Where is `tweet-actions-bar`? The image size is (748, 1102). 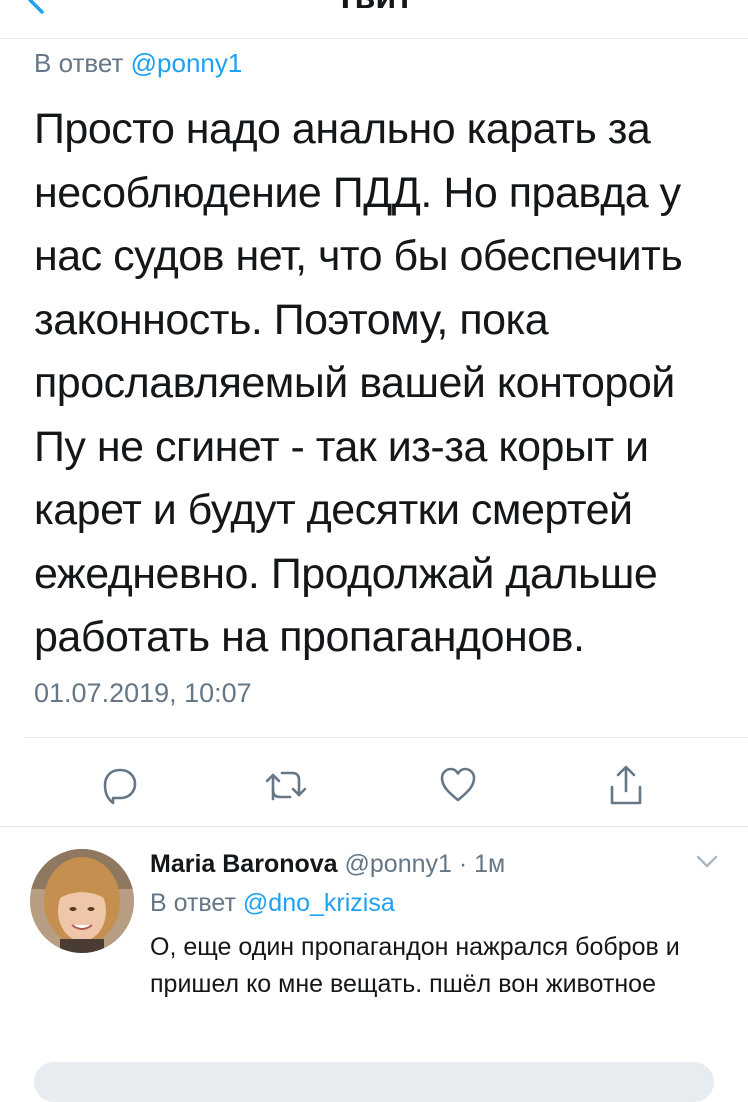 tweet-actions-bar is located at coordinates (374, 785).